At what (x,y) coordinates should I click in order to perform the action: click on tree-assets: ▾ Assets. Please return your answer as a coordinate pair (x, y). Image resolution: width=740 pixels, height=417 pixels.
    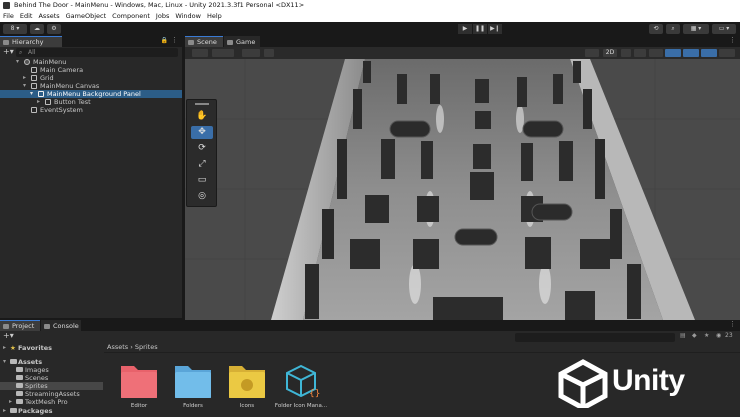
    Looking at the image, I should click on (51, 362).